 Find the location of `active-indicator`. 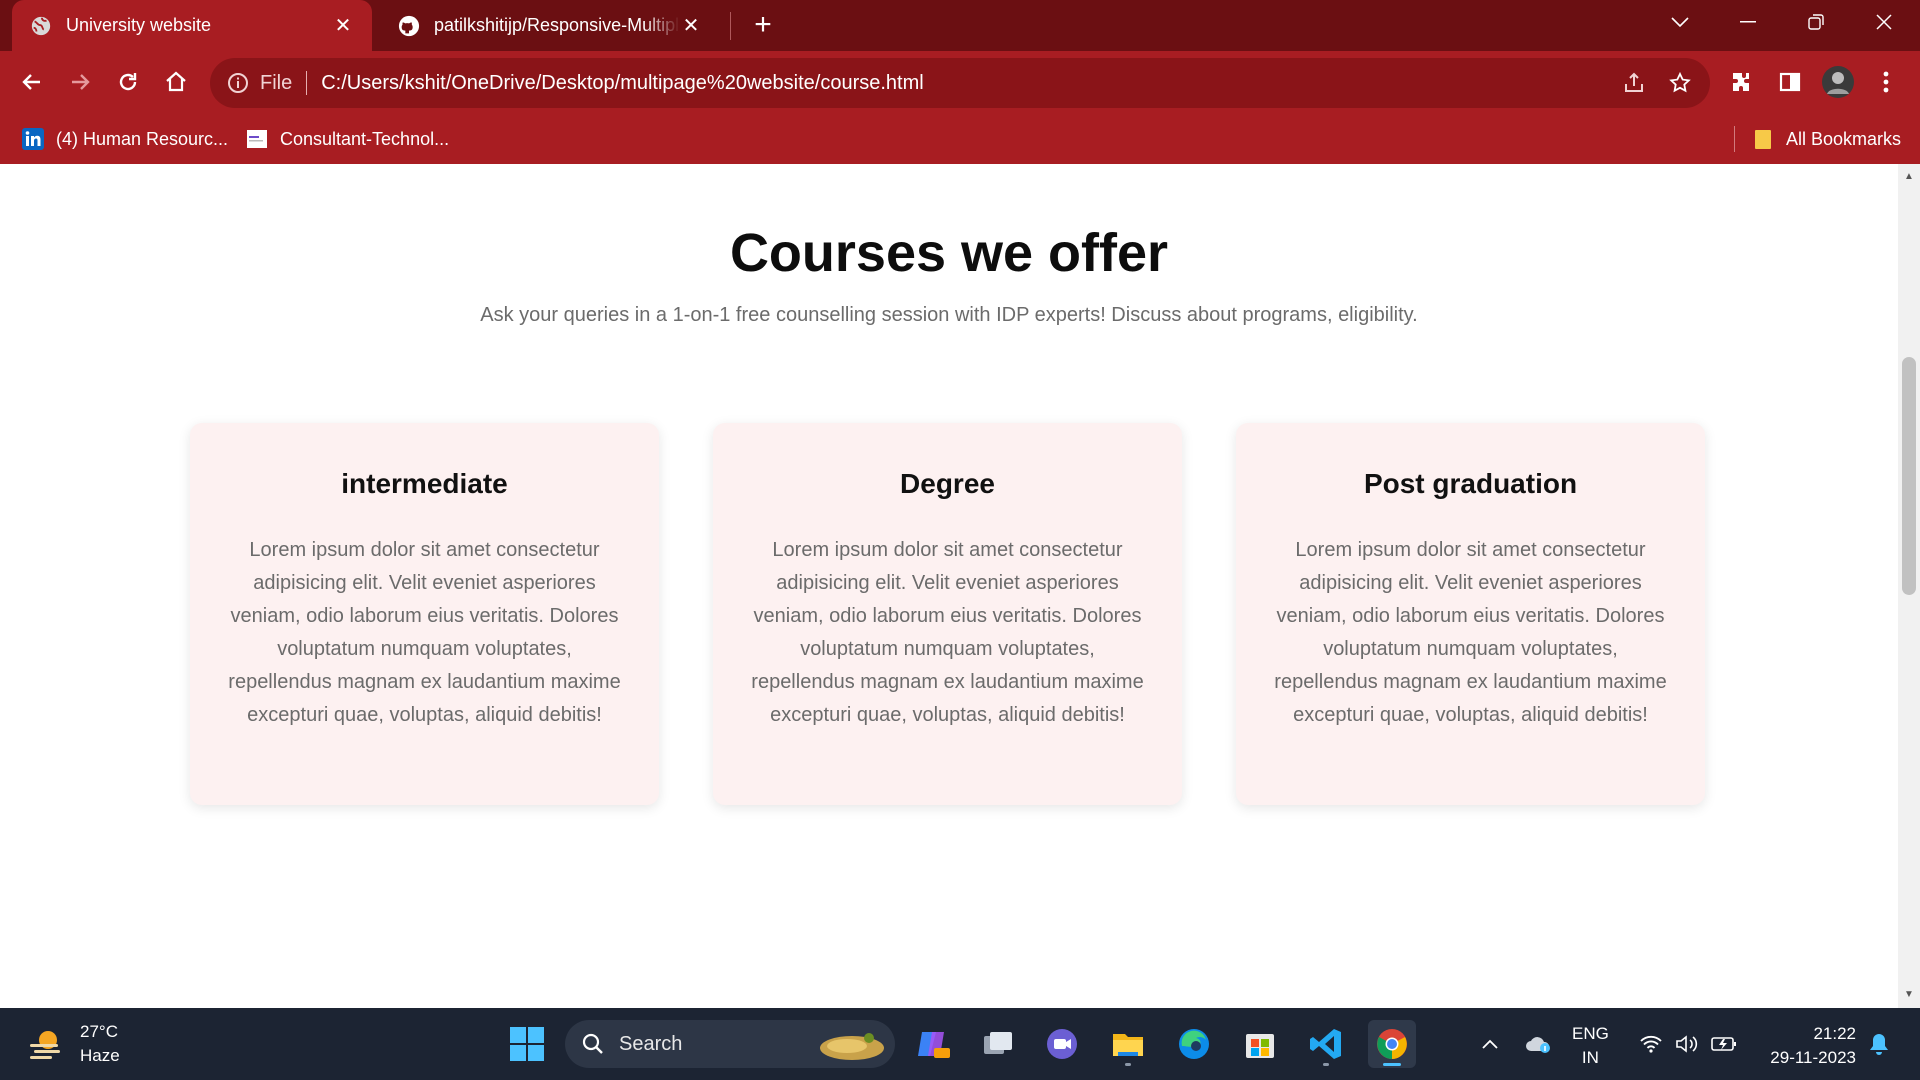

active-indicator is located at coordinates (1392, 1064).